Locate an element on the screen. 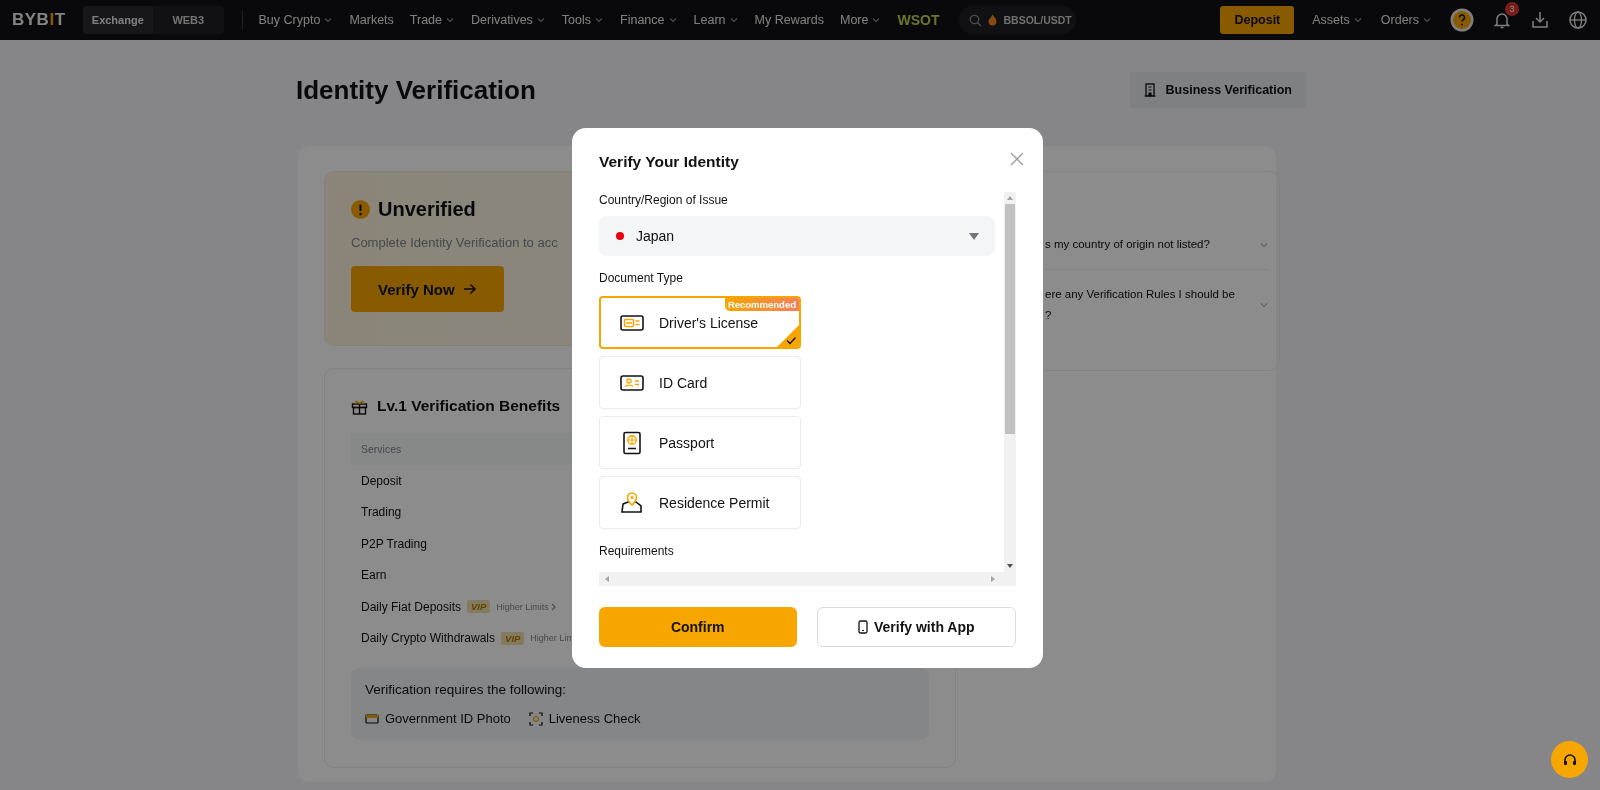  dropdown-triangle-icon is located at coordinates (974, 236).